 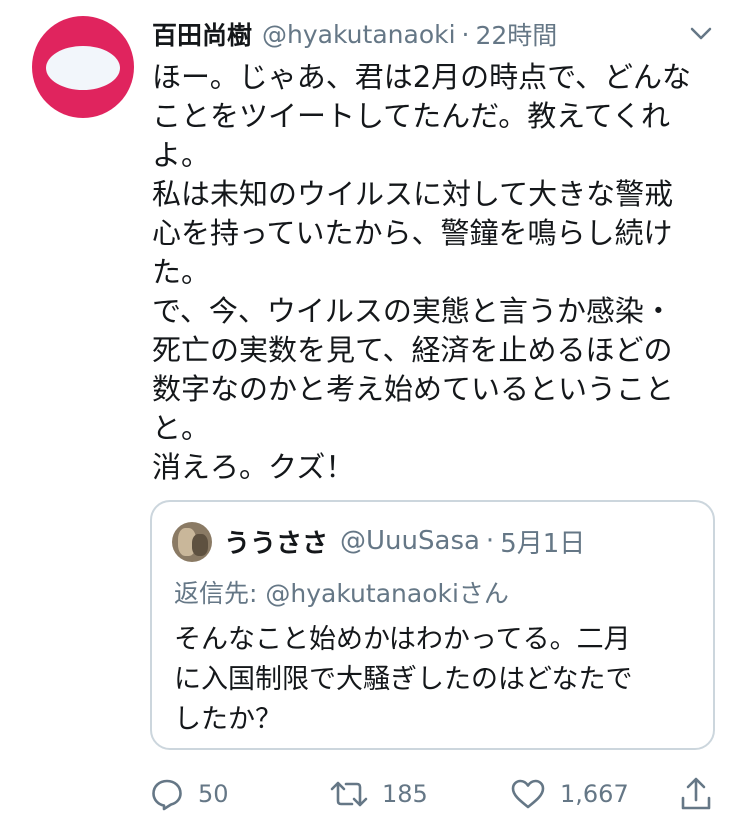 I want to click on share-icon, so click(x=696, y=793).